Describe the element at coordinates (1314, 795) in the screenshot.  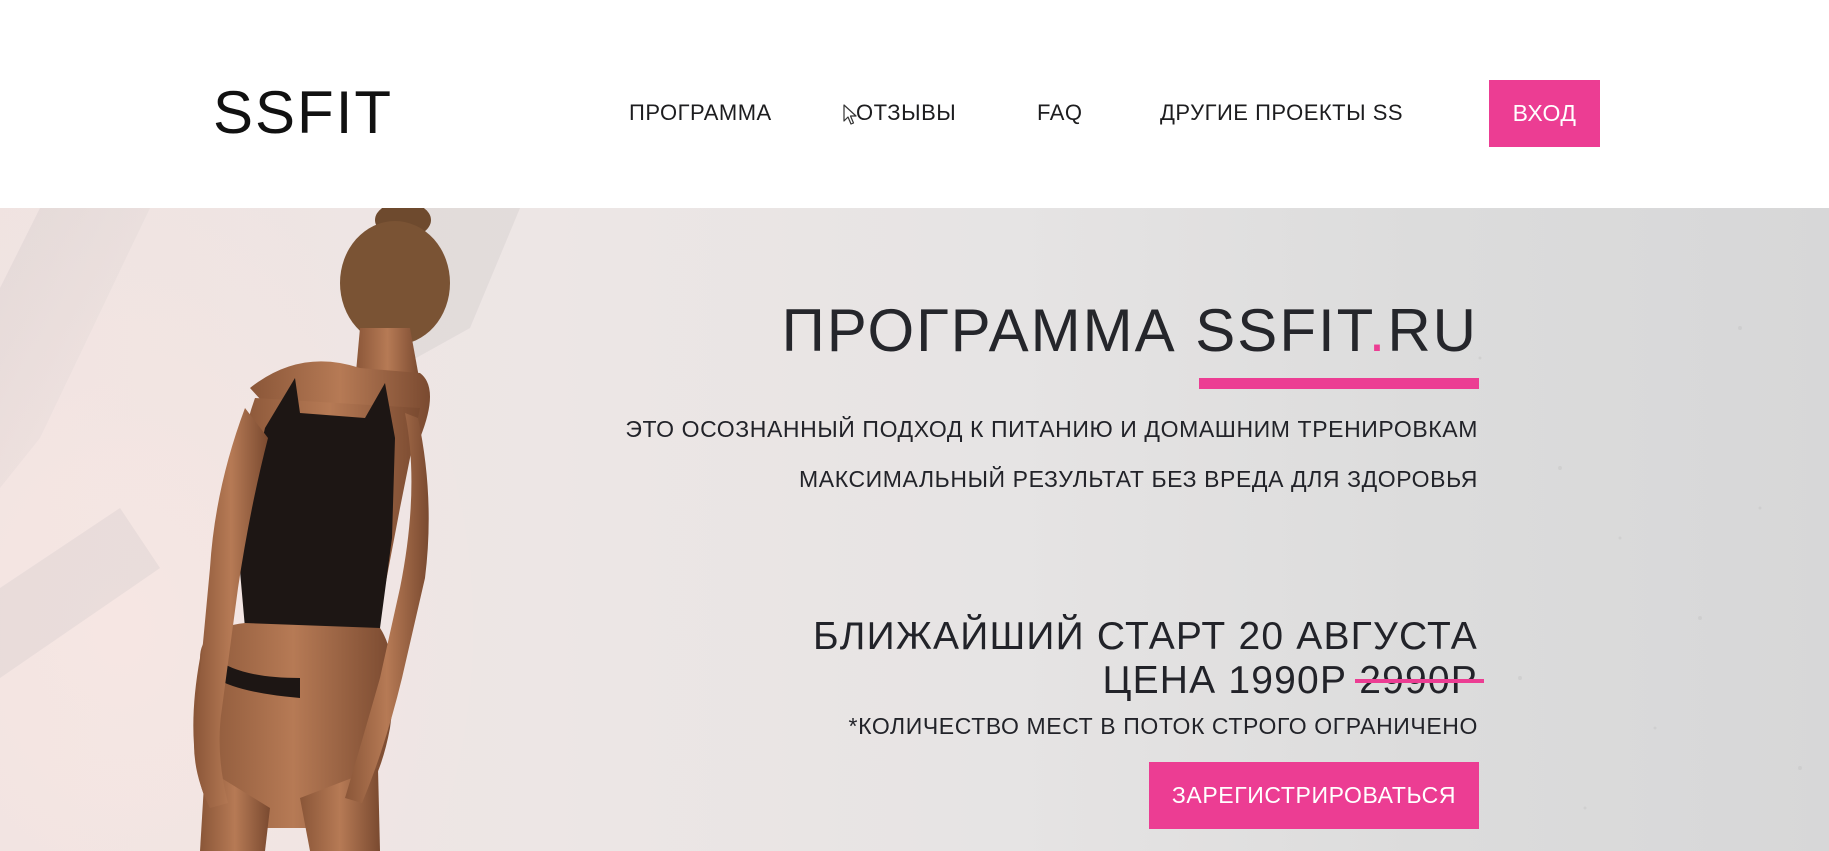
I see `register-button: ЗАРЕГИСТРИРОВАТЬСЯ` at that location.